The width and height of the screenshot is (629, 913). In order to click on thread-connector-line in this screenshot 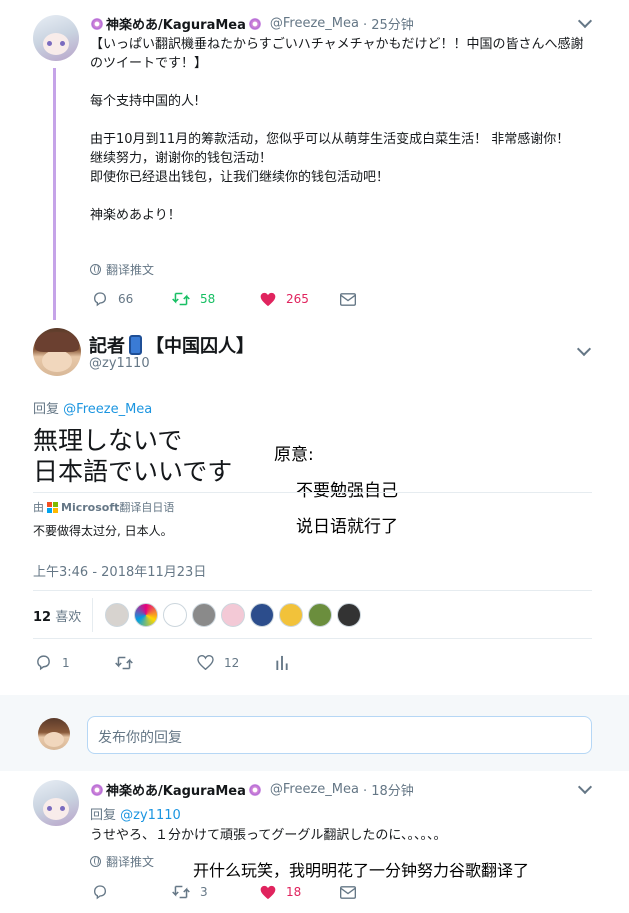, I will do `click(54, 194)`.